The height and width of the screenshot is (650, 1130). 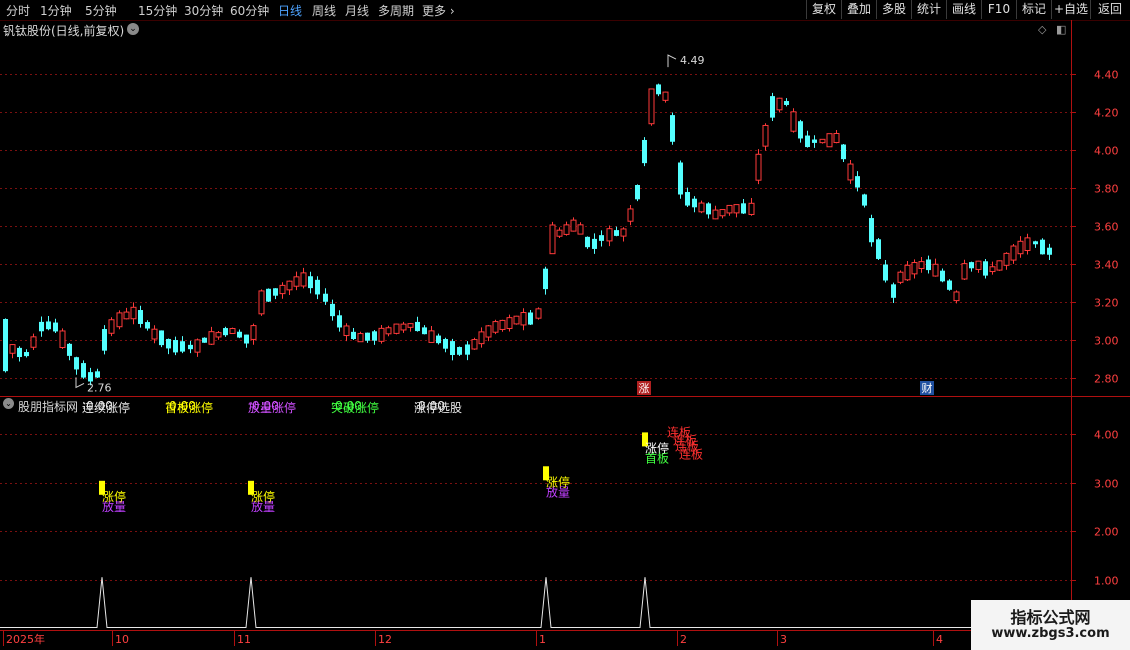 What do you see at coordinates (927, 388) in the screenshot?
I see `marker-label: 财` at bounding box center [927, 388].